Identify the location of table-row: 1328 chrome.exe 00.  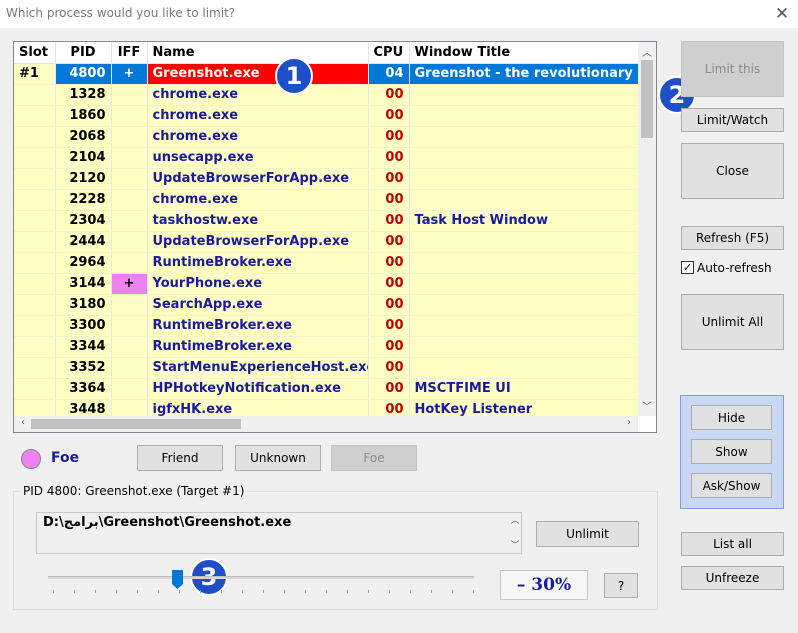
(326, 95).